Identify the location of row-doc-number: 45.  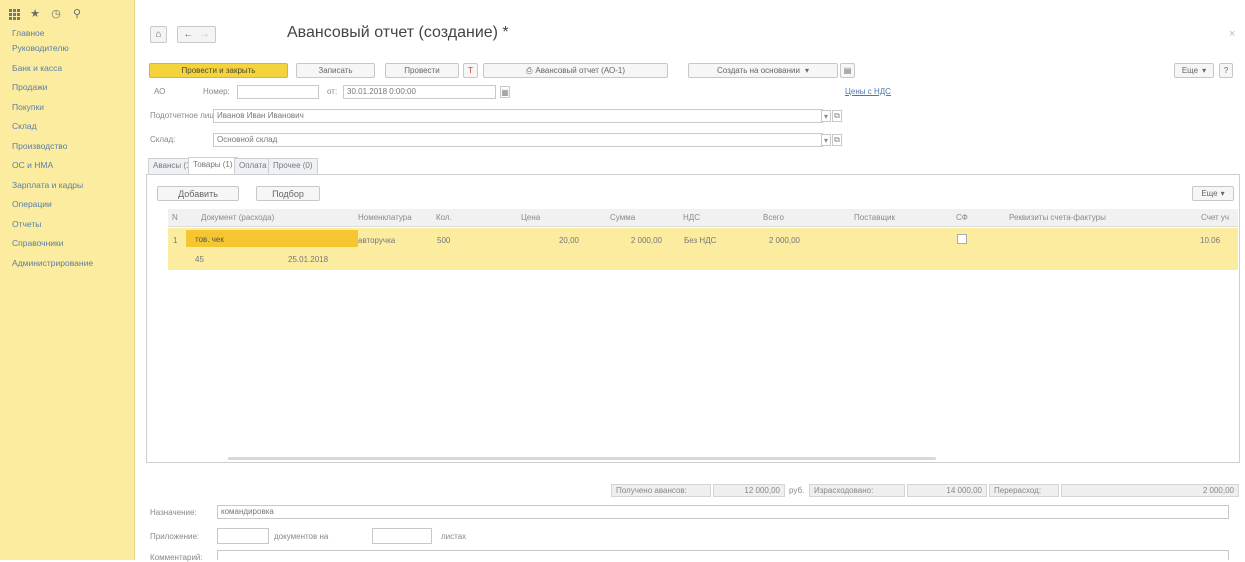
(199, 259).